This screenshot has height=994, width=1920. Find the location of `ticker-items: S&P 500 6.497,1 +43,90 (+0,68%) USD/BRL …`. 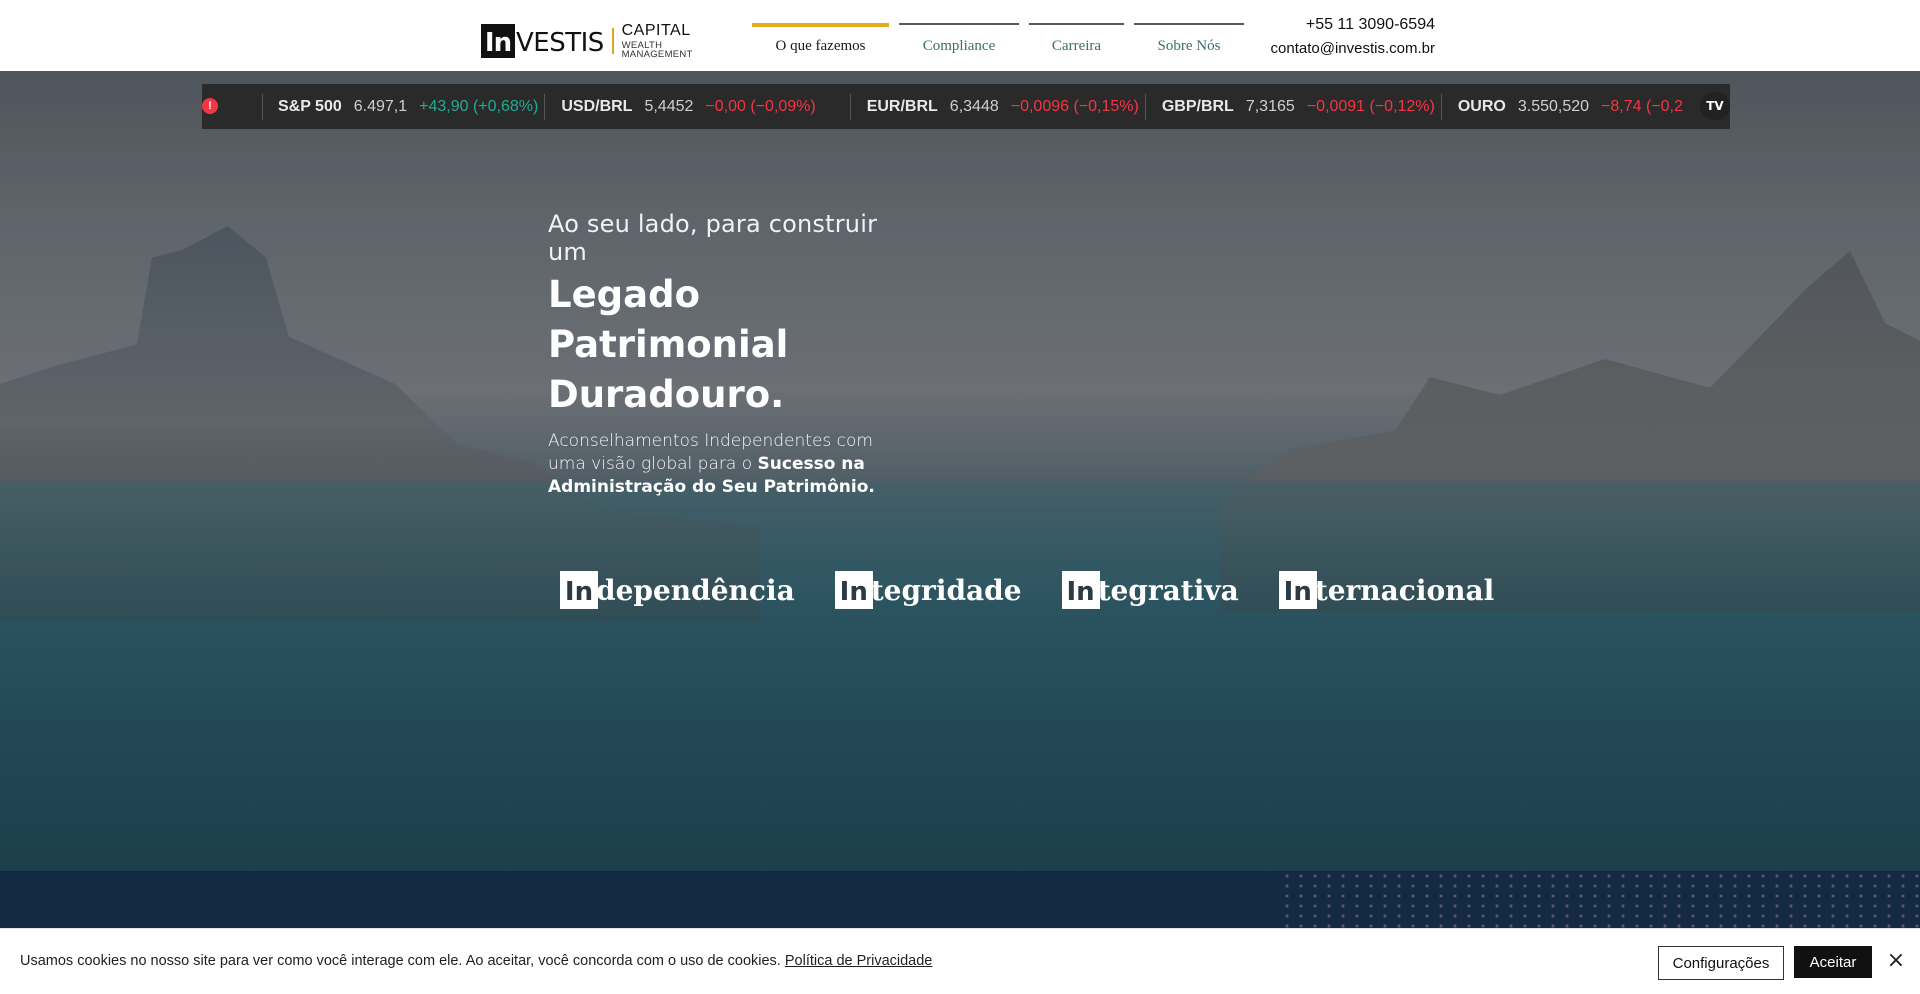

ticker-items: S&P 500 6.497,1 +43,90 (+0,68%) USD/BRL … is located at coordinates (980, 106).